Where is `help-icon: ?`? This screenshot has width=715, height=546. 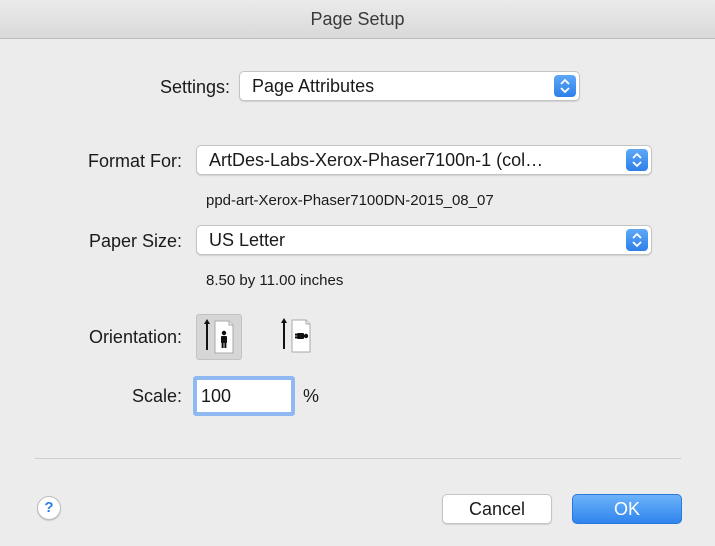
help-icon: ? is located at coordinates (49, 507).